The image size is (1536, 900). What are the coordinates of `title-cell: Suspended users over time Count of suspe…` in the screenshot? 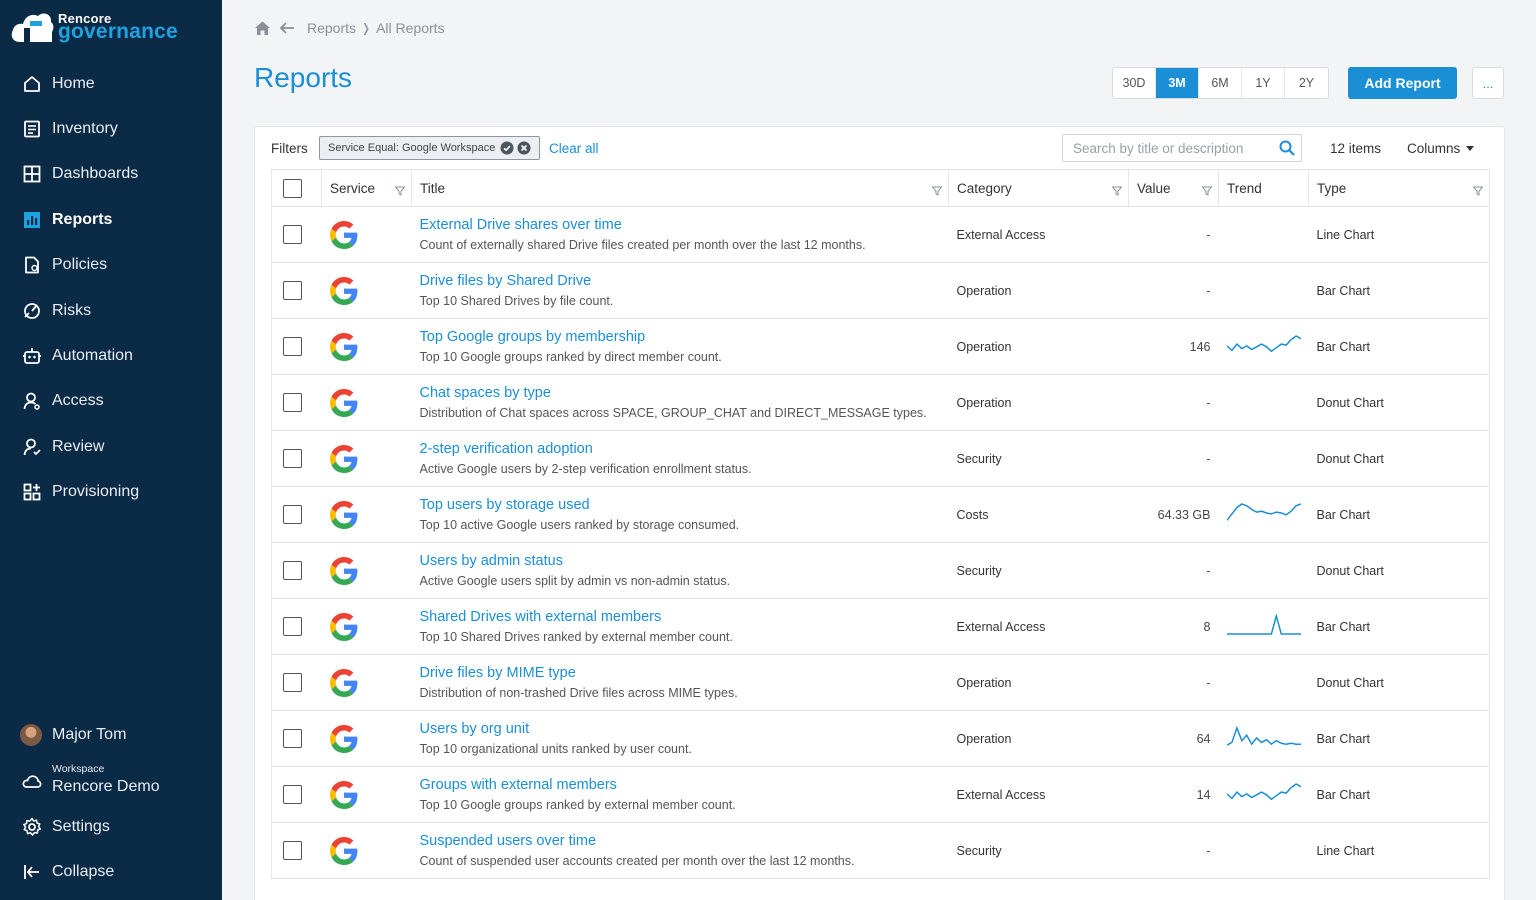 It's located at (680, 850).